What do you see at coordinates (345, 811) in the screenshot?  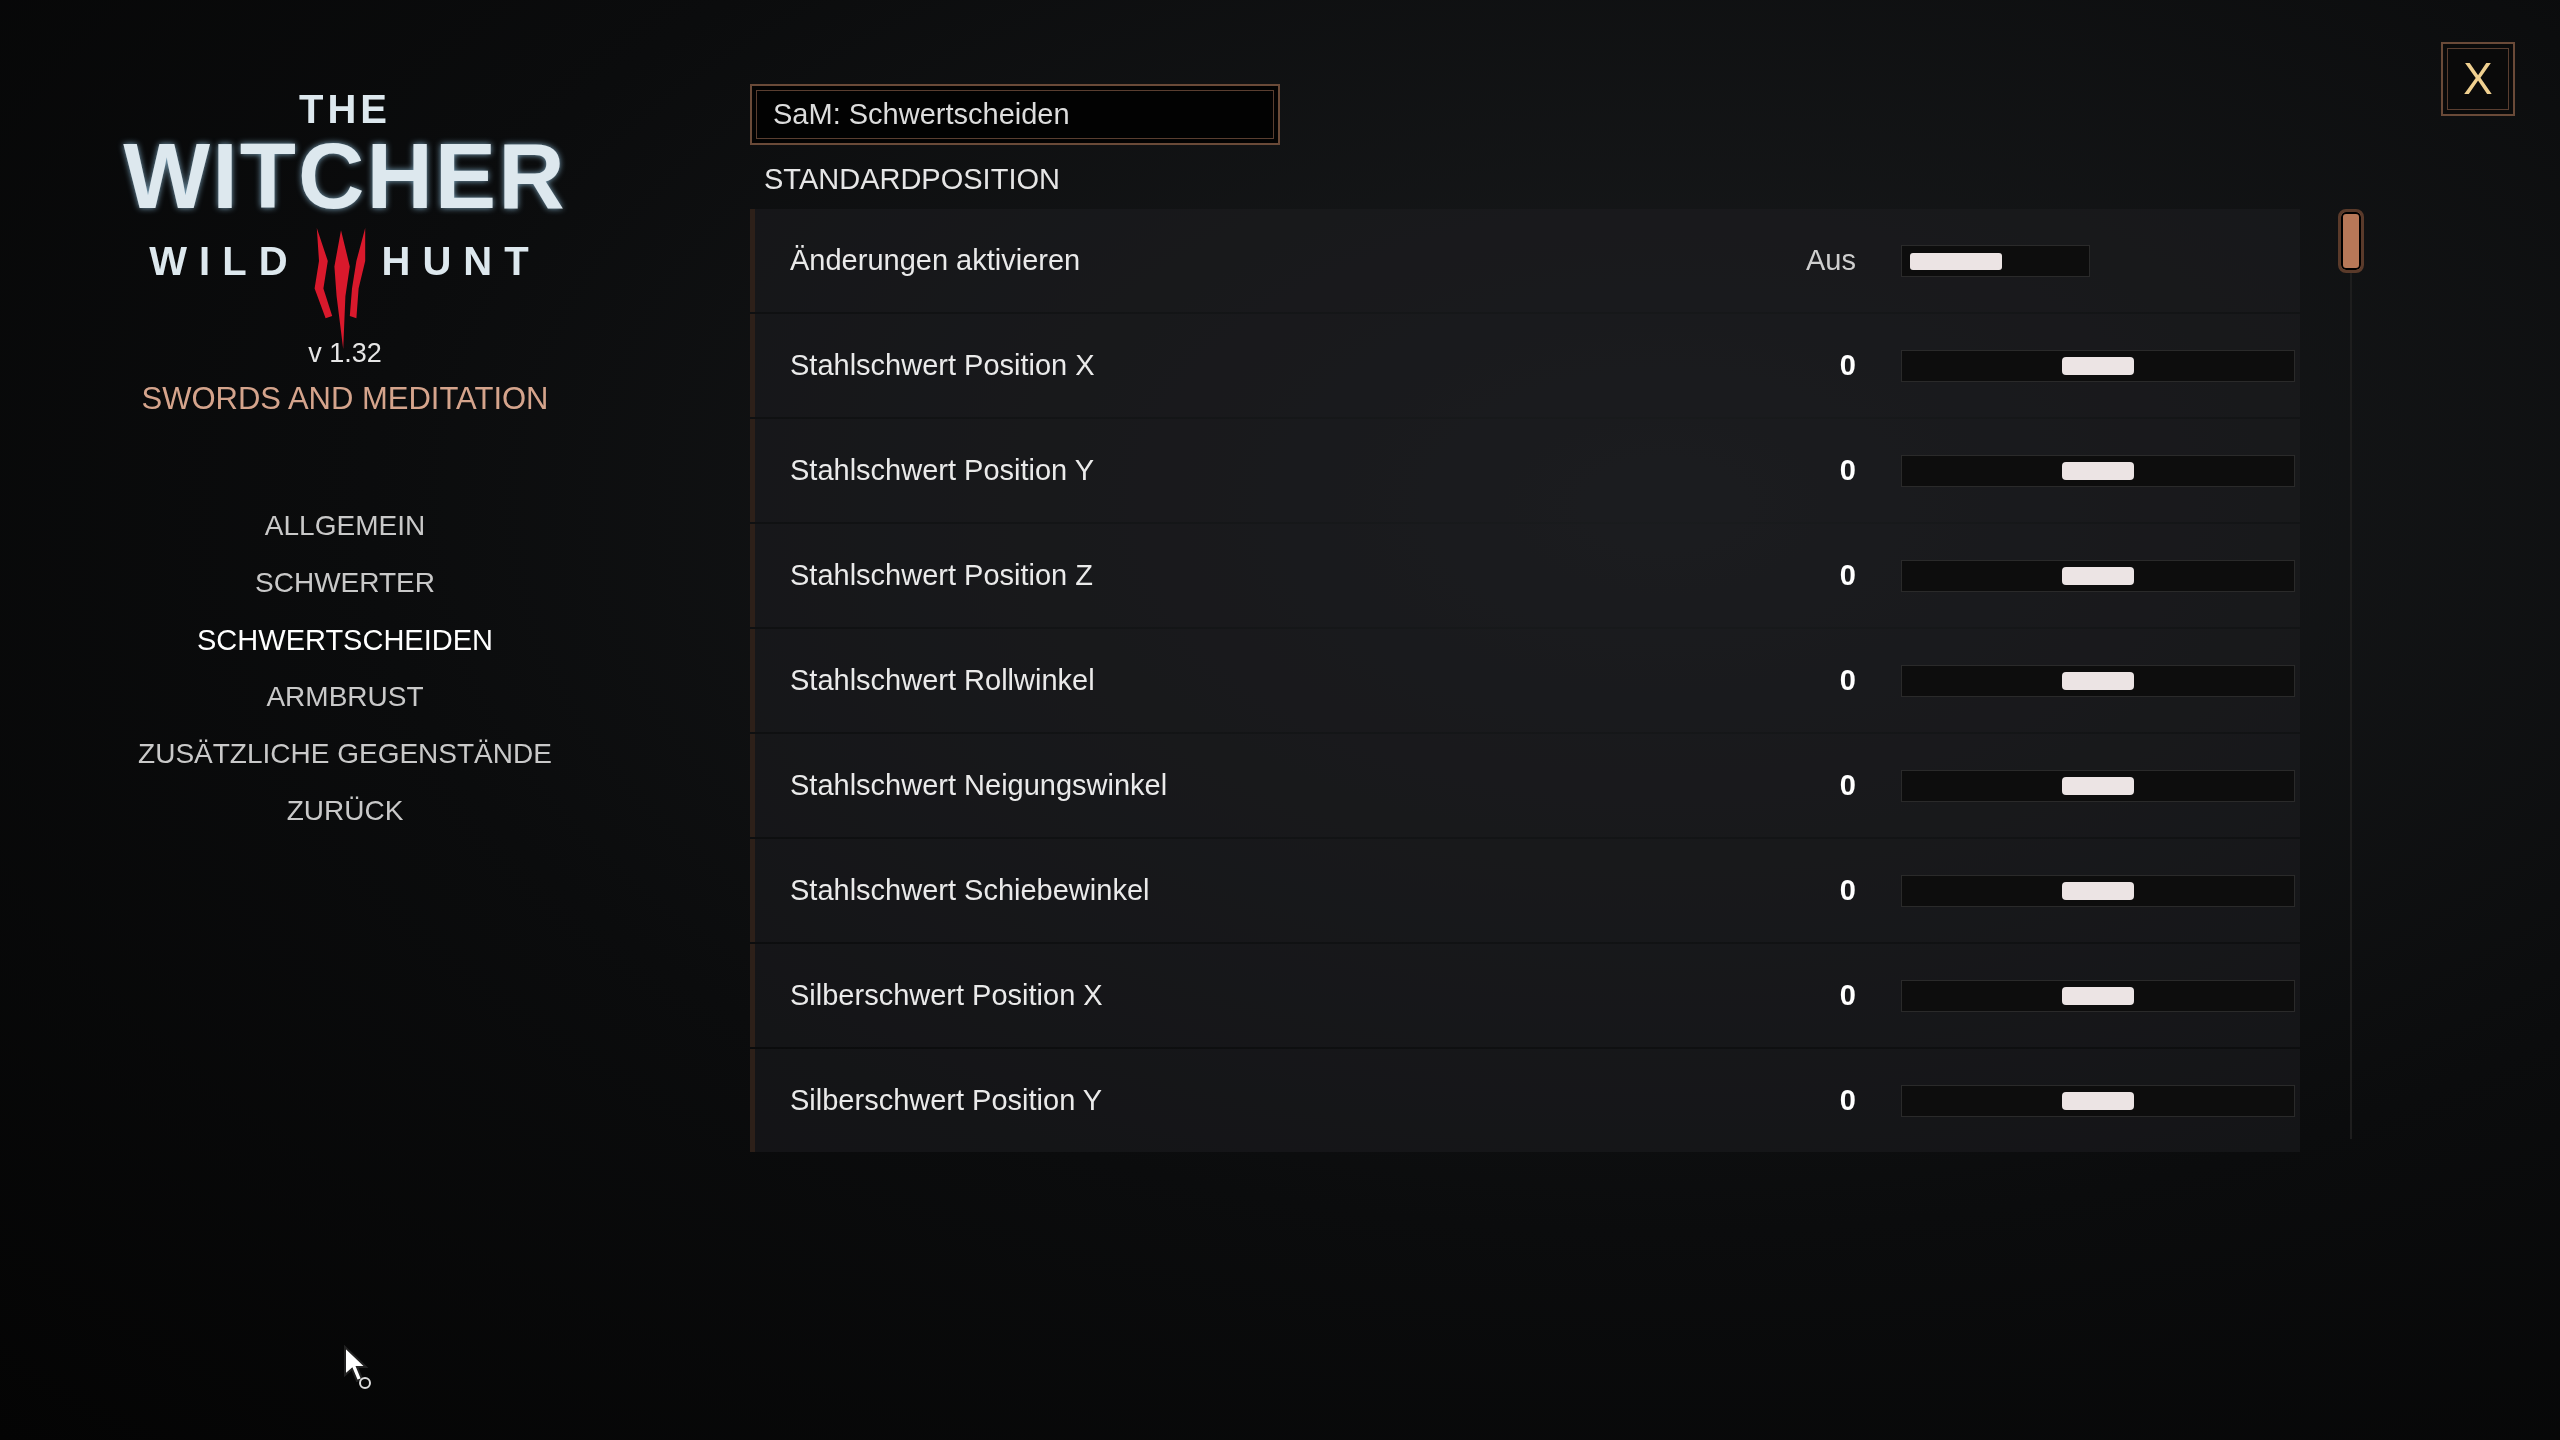 I see `menu-item: ZURÜCK` at bounding box center [345, 811].